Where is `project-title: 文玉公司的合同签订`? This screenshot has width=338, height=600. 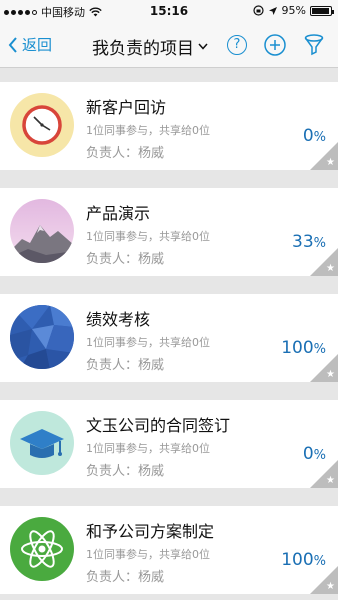
project-title: 文玉公司的合同签订 is located at coordinates (158, 425).